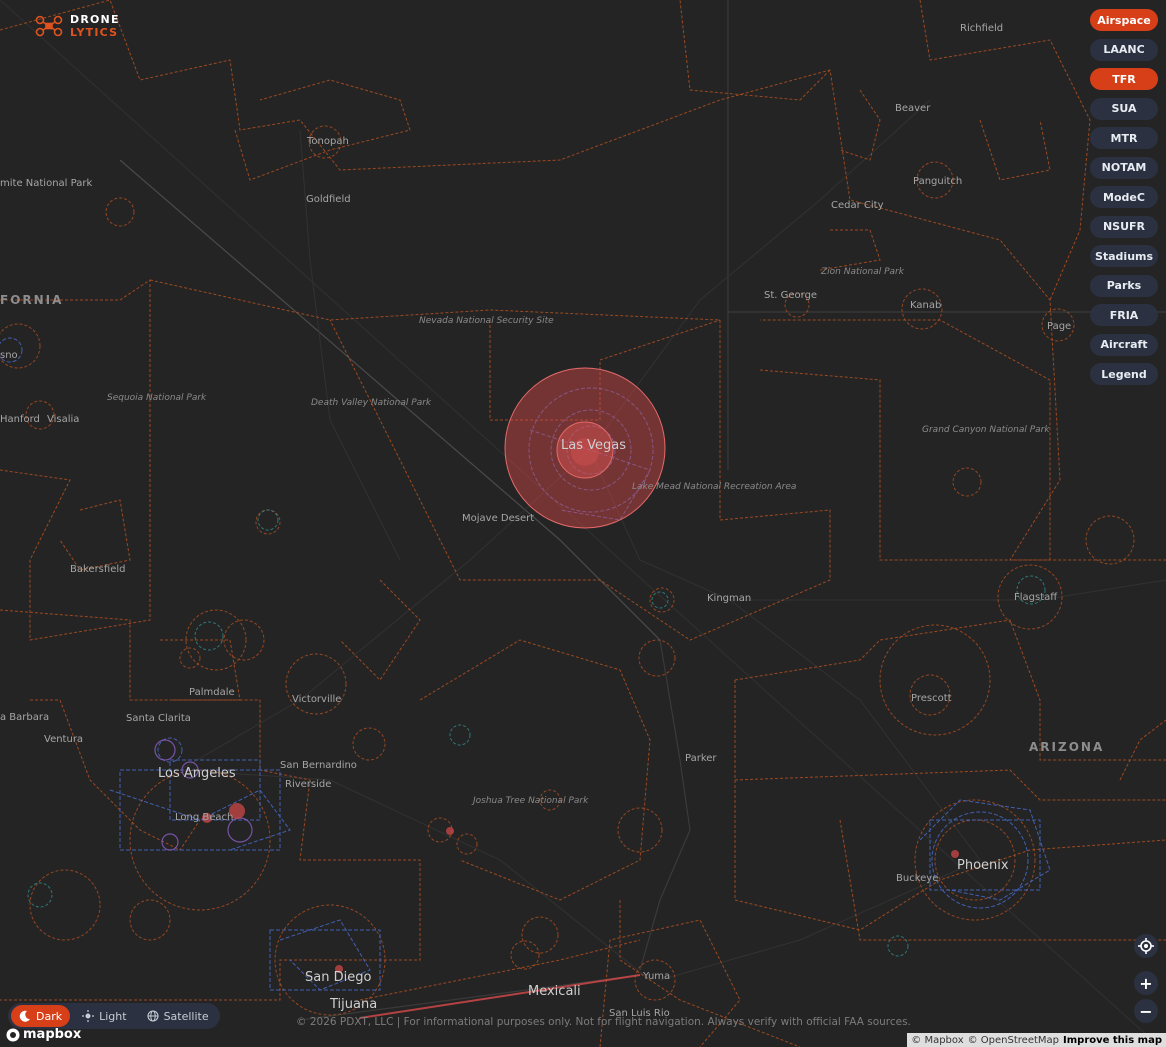 This screenshot has width=1166, height=1047. What do you see at coordinates (1124, 79) in the screenshot?
I see `layer-tfr-button: TFR` at bounding box center [1124, 79].